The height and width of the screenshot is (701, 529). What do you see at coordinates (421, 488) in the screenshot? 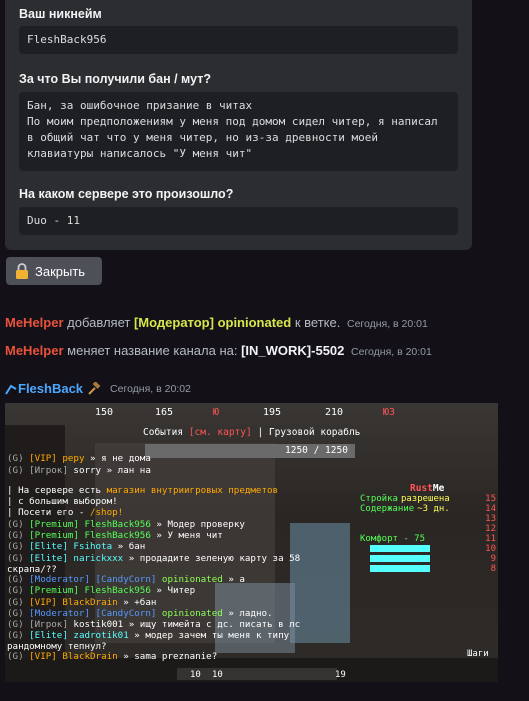
I see `hud-title-a: Rust` at bounding box center [421, 488].